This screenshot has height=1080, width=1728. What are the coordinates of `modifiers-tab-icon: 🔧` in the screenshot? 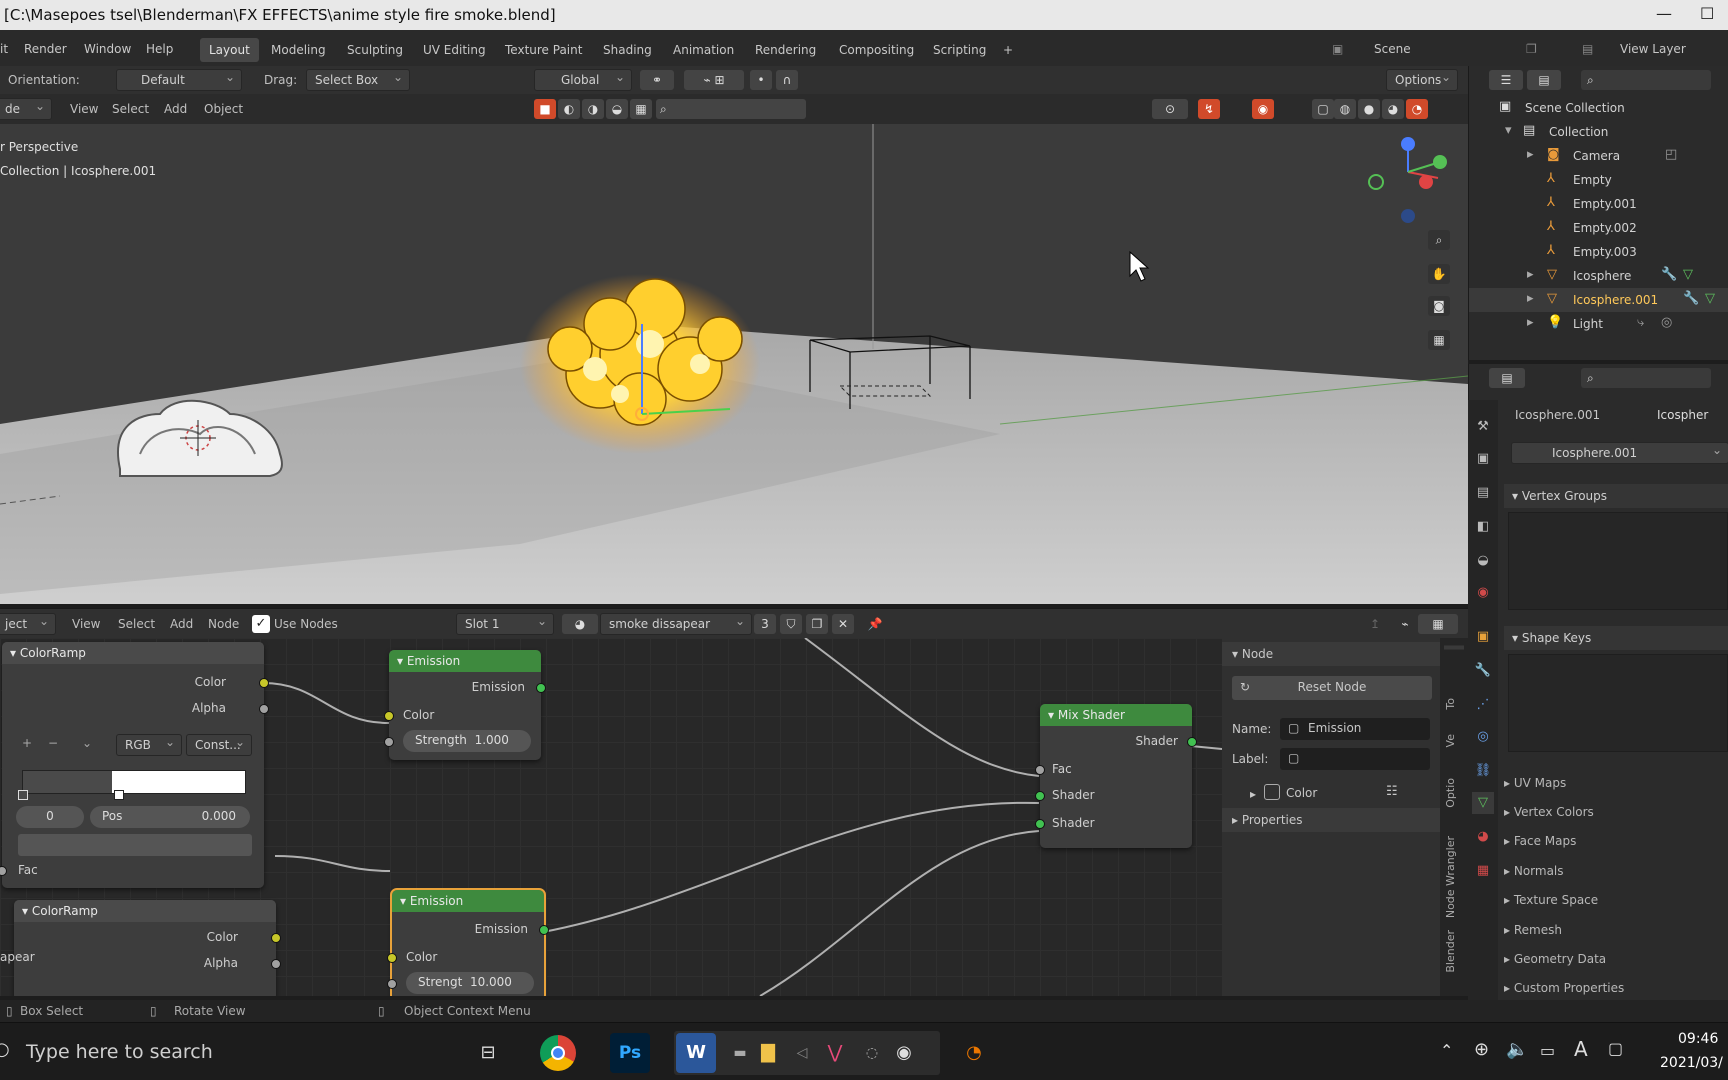 It's located at (1483, 671).